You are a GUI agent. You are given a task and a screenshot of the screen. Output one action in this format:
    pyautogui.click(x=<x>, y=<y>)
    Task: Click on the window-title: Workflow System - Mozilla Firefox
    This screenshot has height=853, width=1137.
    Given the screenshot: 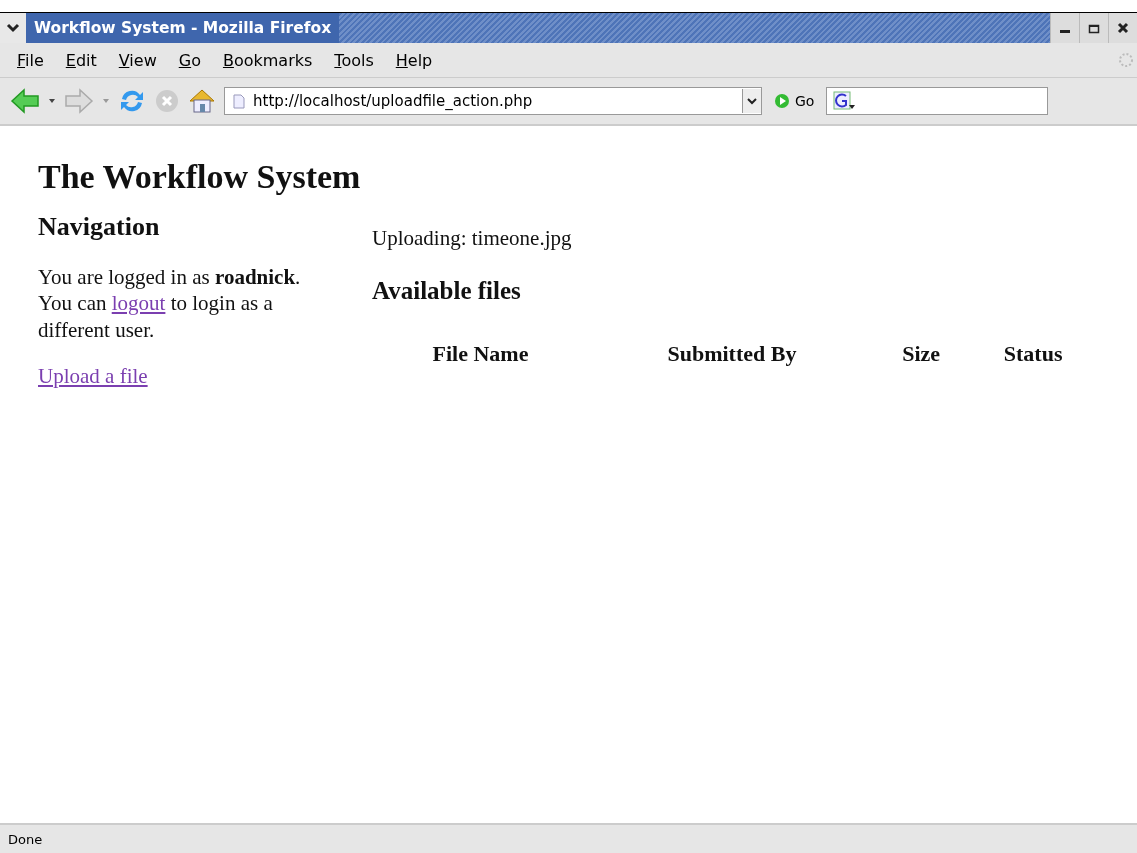 What is the action you would take?
    pyautogui.click(x=183, y=28)
    